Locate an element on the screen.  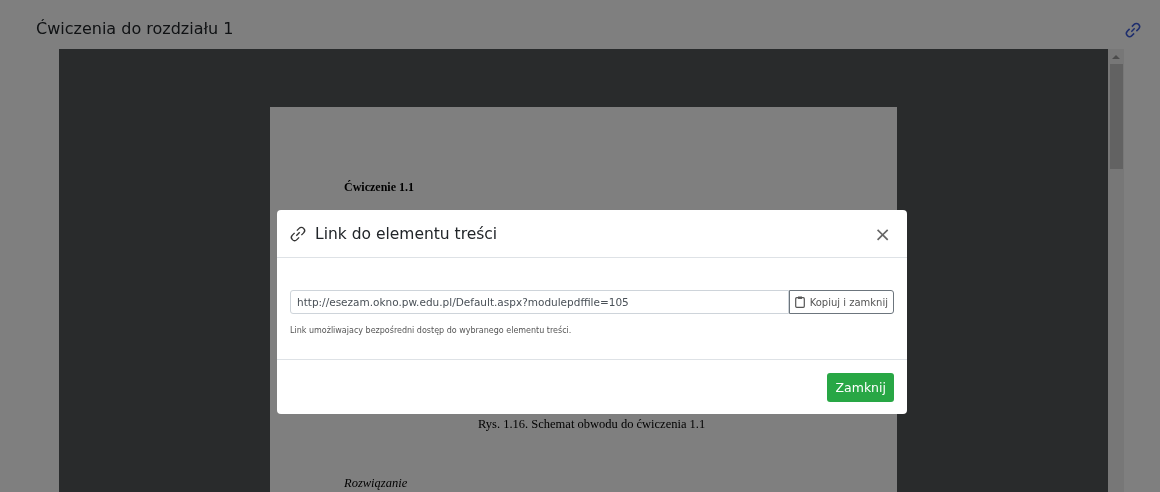
figure-caption: Rys. 1.16. Schemat obwodu do ćwiczenia 1.1 is located at coordinates (592, 424).